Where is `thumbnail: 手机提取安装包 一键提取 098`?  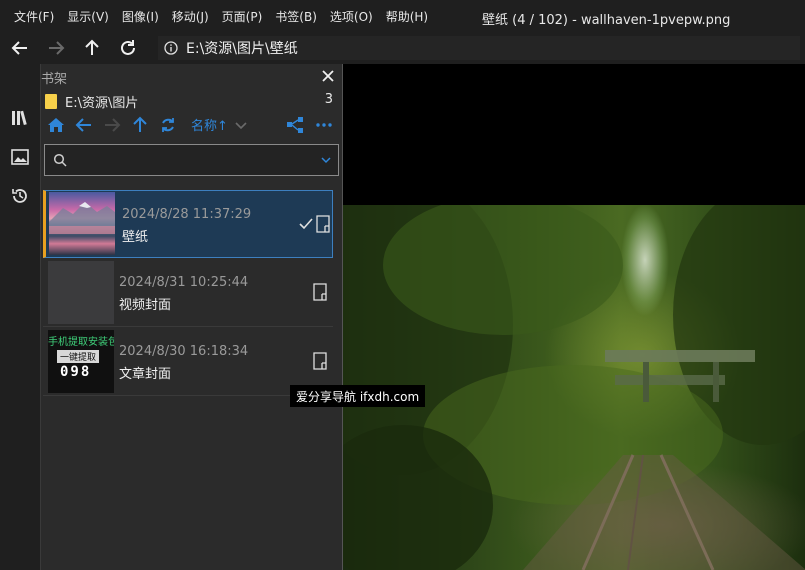 thumbnail: 手机提取安装包 一键提取 098 is located at coordinates (81, 361).